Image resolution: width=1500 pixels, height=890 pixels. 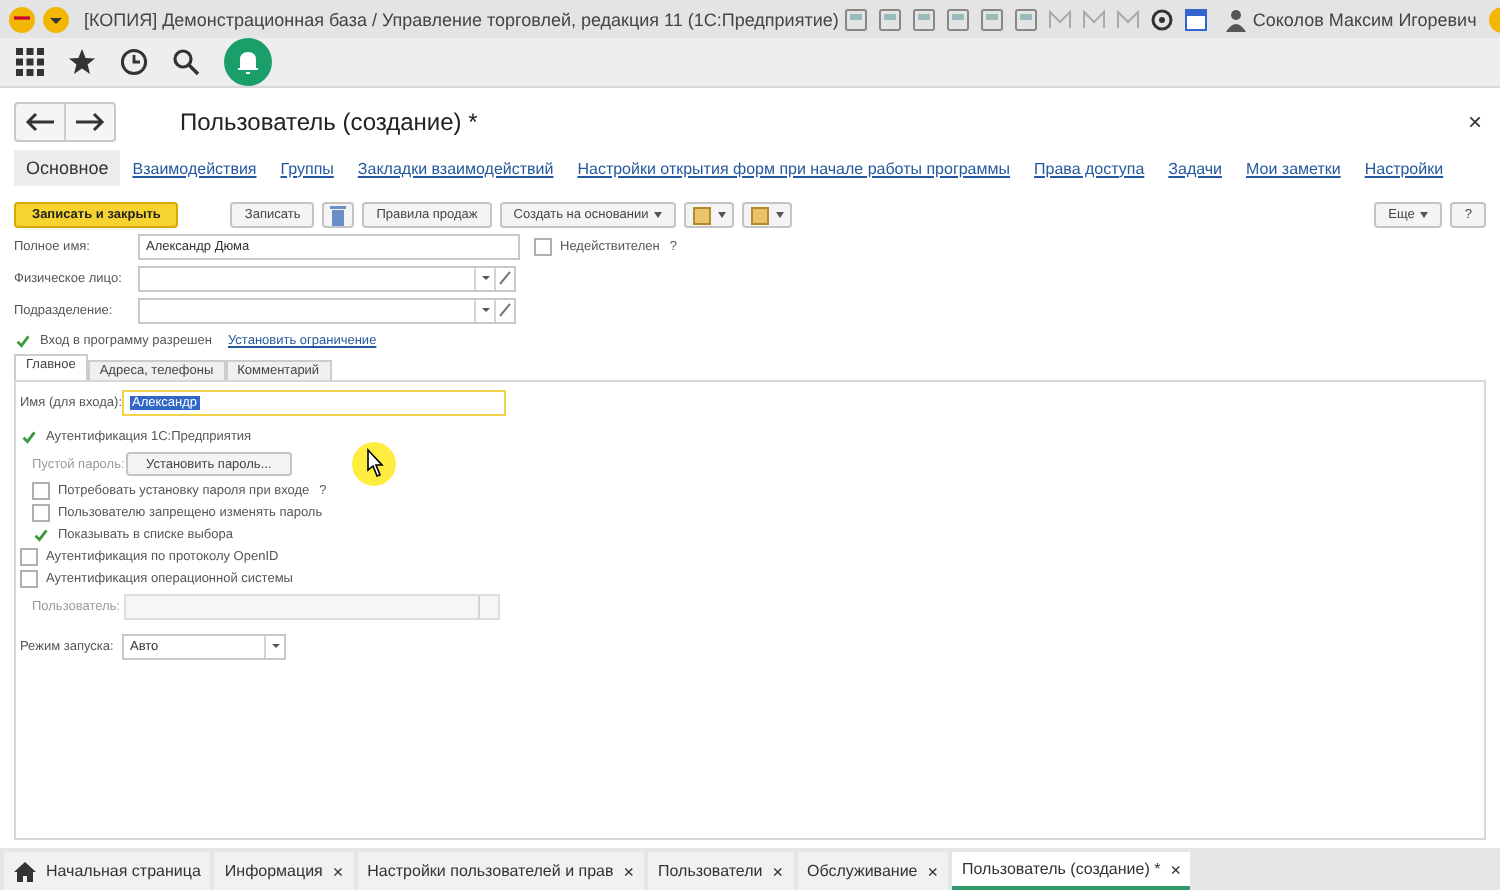 I want to click on panel-icon, so click(x=1196, y=19).